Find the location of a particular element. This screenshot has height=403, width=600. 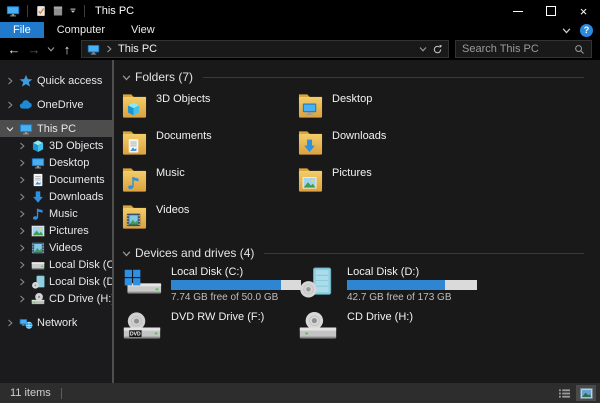

sidebar-item-documents: Documents is located at coordinates (56, 179).